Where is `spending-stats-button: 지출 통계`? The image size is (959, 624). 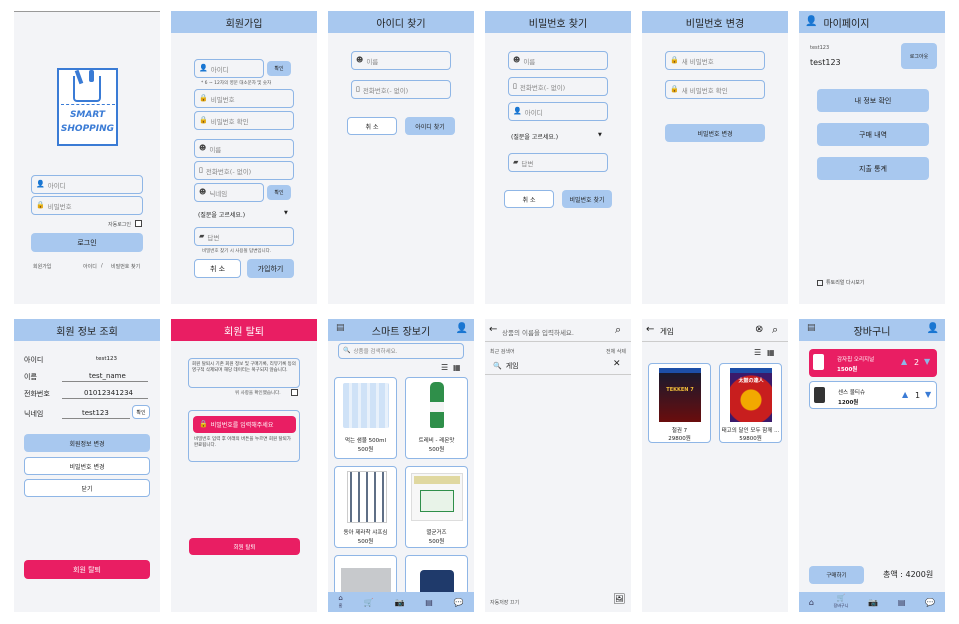
spending-stats-button: 지출 통계 is located at coordinates (873, 168).